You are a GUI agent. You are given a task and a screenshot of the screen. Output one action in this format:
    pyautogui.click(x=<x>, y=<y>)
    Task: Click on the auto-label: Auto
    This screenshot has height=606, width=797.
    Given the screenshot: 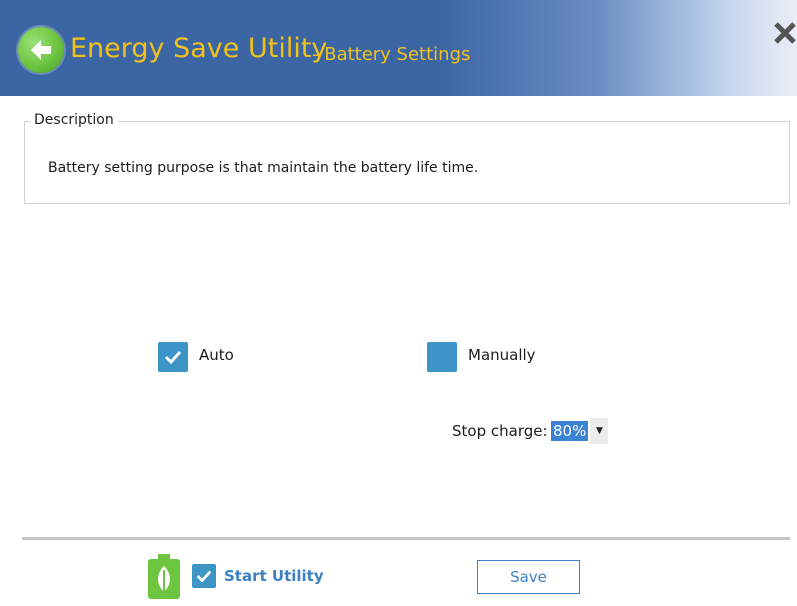 What is the action you would take?
    pyautogui.click(x=216, y=355)
    